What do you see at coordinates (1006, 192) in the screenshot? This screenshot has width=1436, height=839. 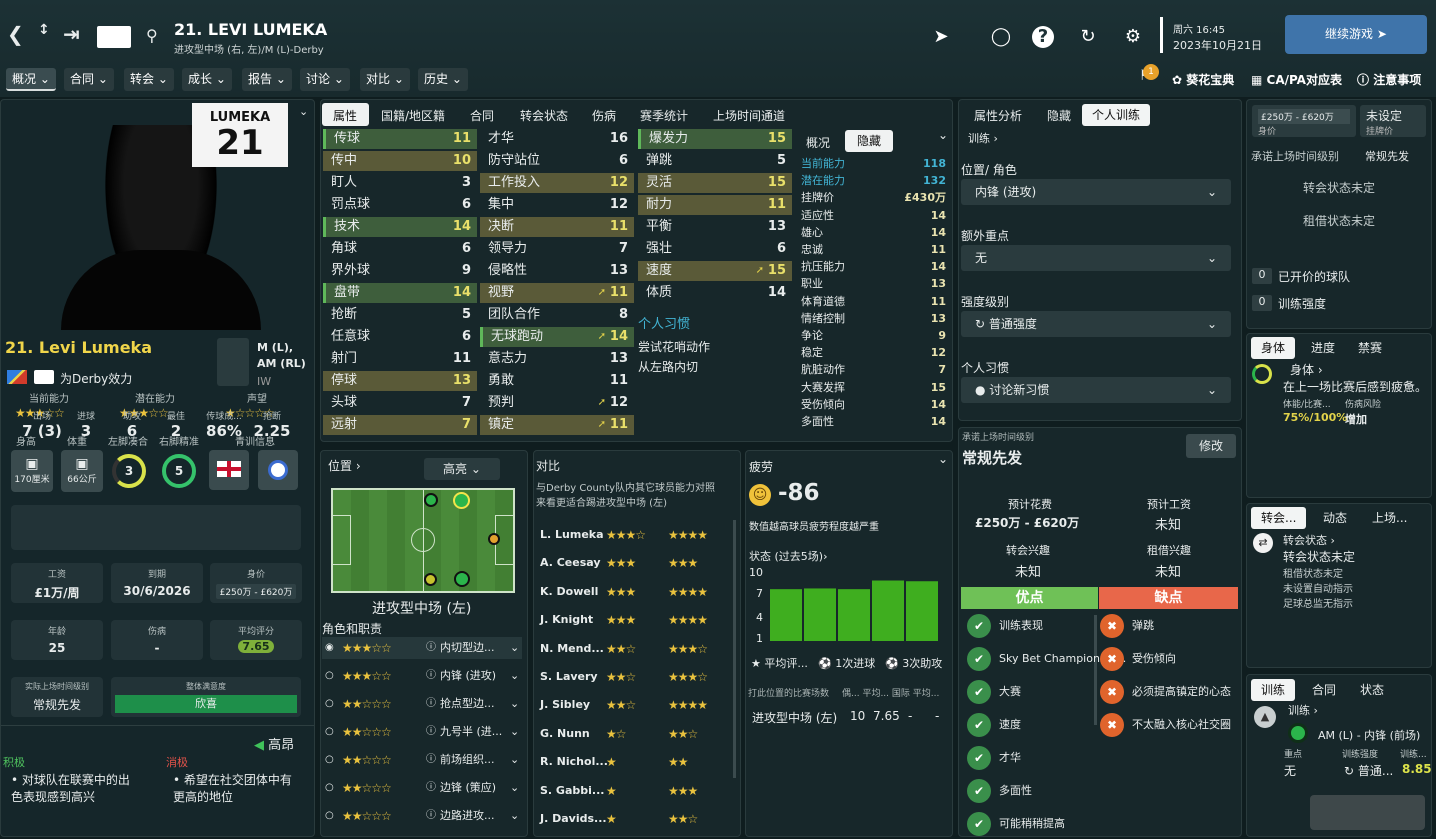 I see `position-role-value: 内锋 (进攻)` at bounding box center [1006, 192].